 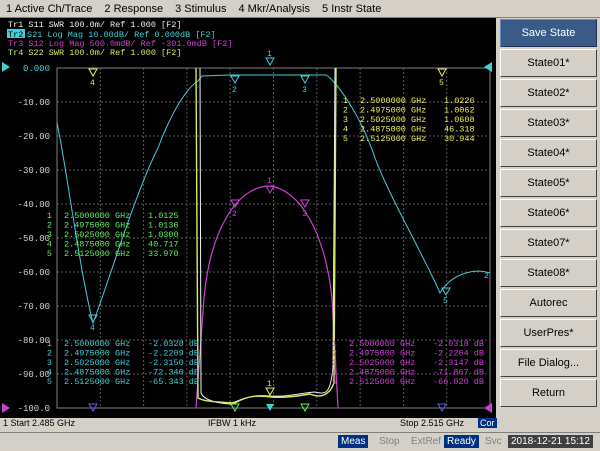 What do you see at coordinates (351, 9) in the screenshot?
I see `menu-instr-state: 5 Instr State` at bounding box center [351, 9].